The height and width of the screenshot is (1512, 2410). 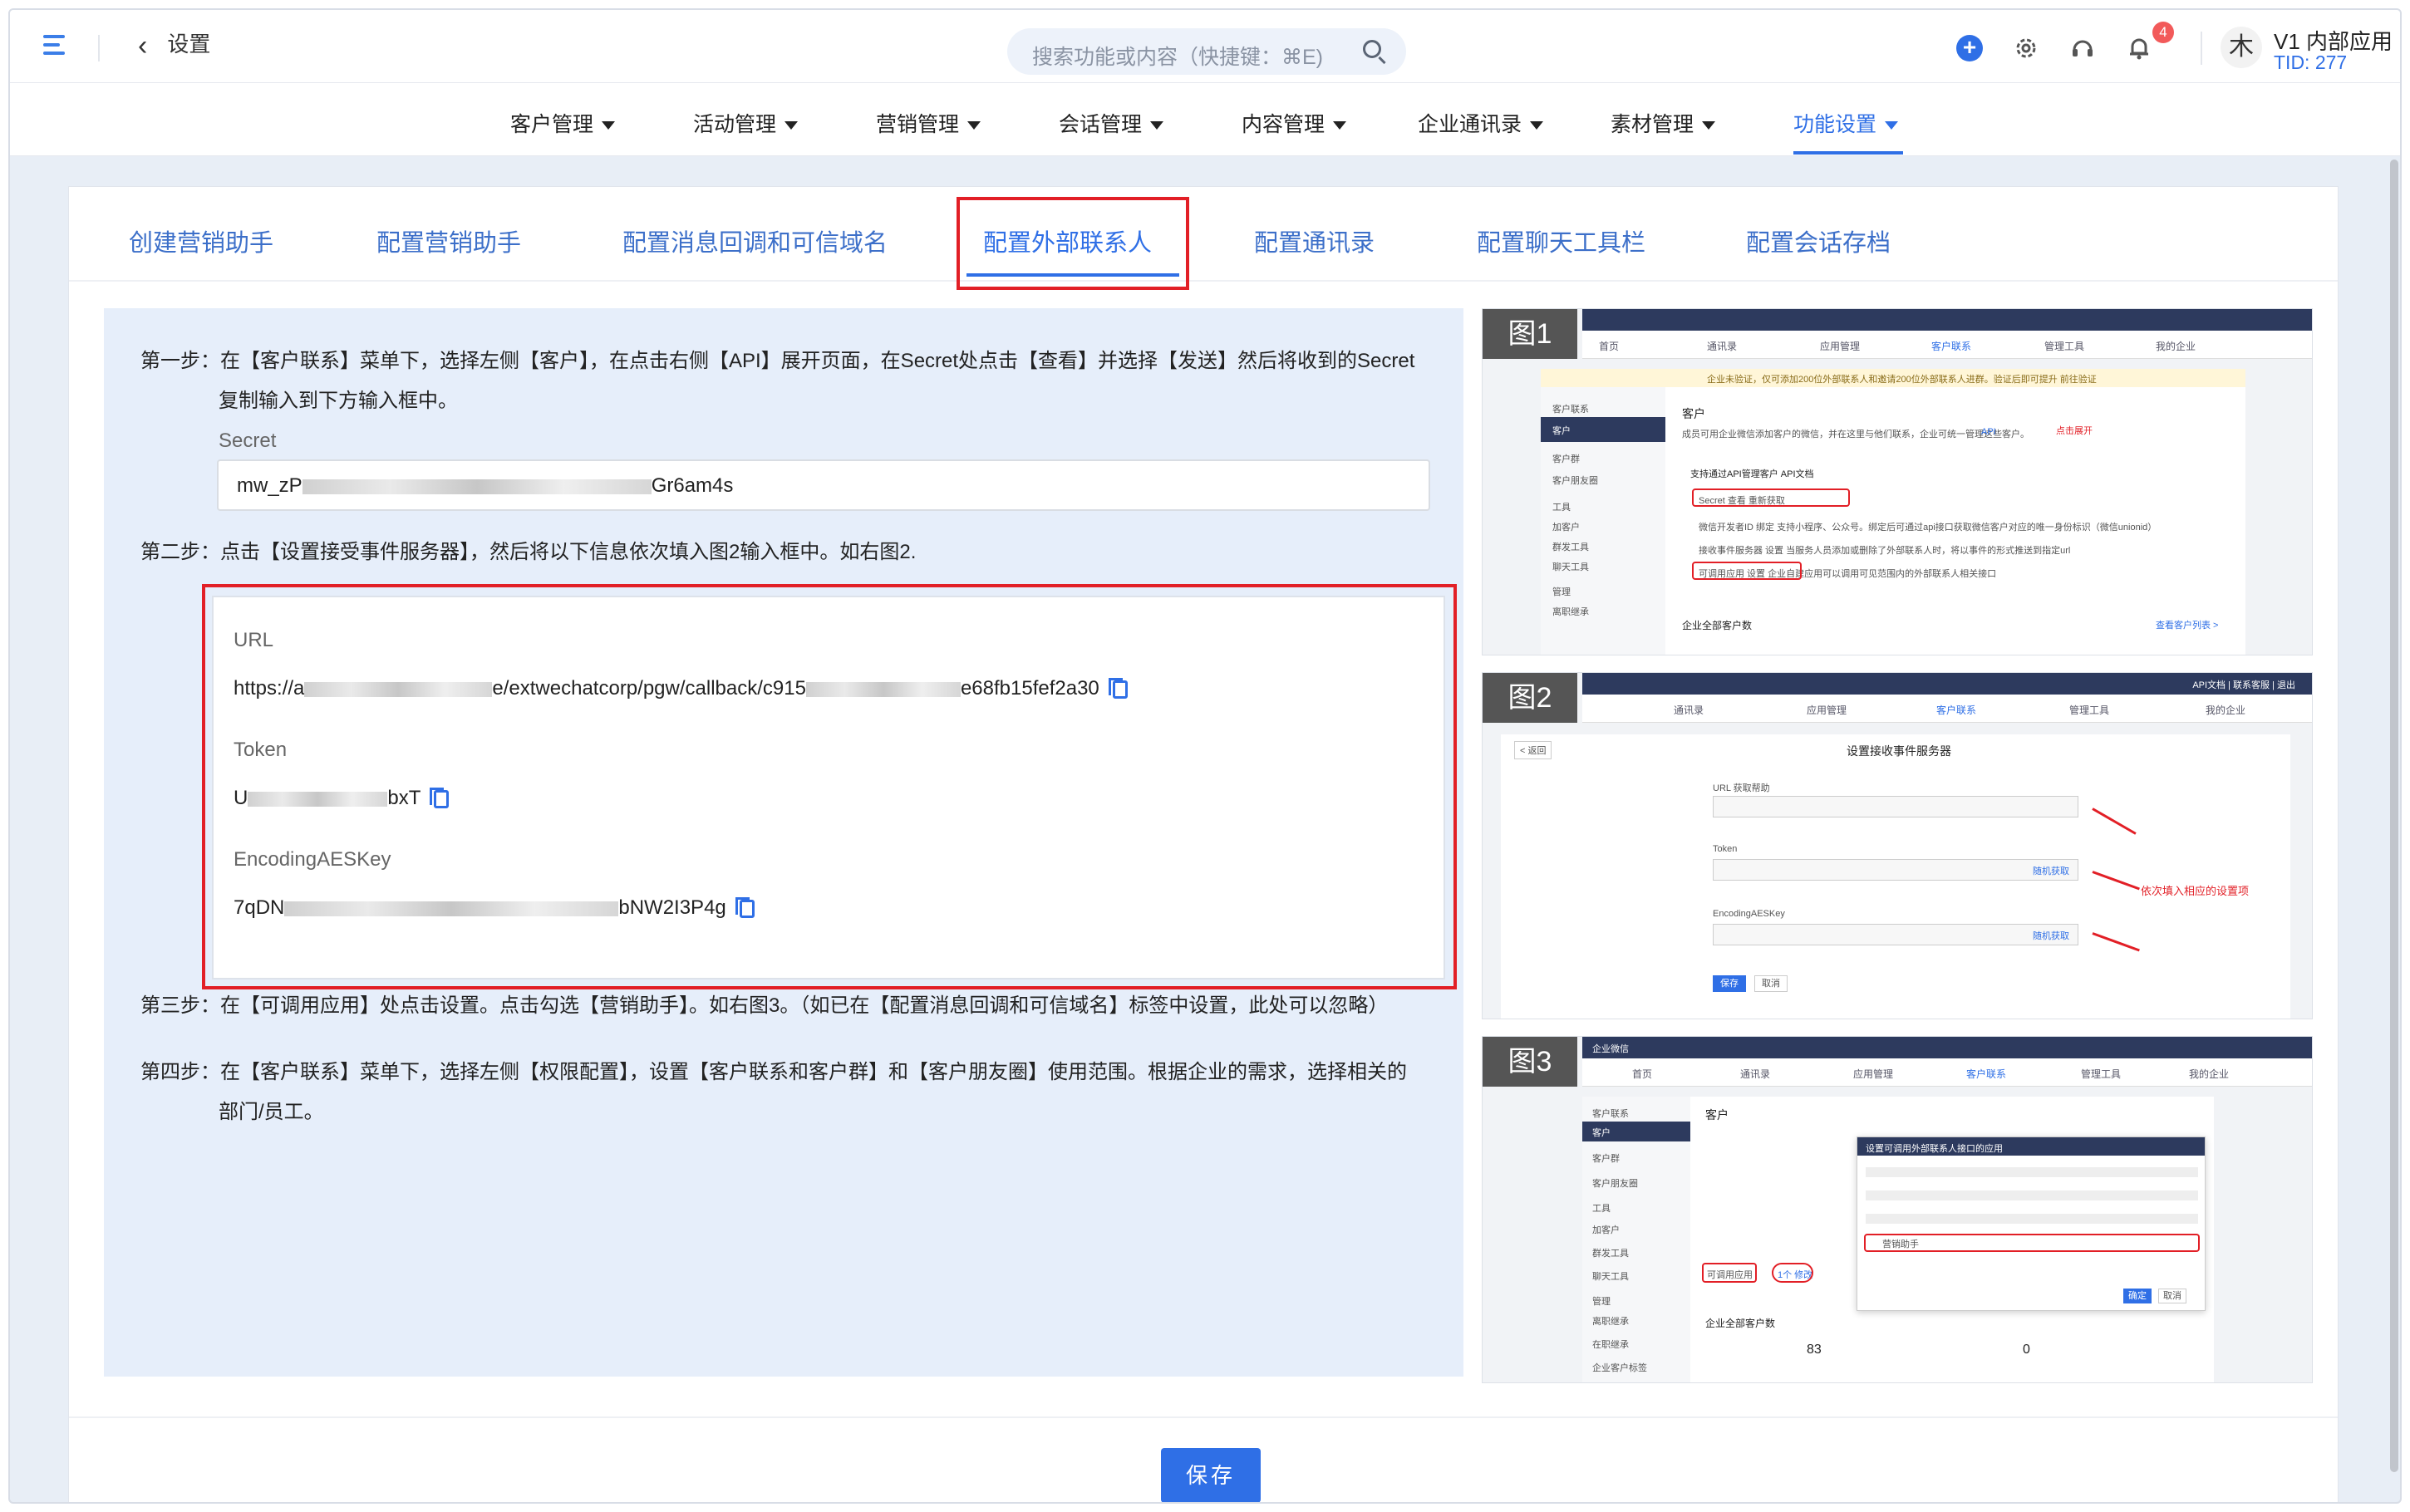 What do you see at coordinates (1073, 243) in the screenshot?
I see `tab-highlight-box` at bounding box center [1073, 243].